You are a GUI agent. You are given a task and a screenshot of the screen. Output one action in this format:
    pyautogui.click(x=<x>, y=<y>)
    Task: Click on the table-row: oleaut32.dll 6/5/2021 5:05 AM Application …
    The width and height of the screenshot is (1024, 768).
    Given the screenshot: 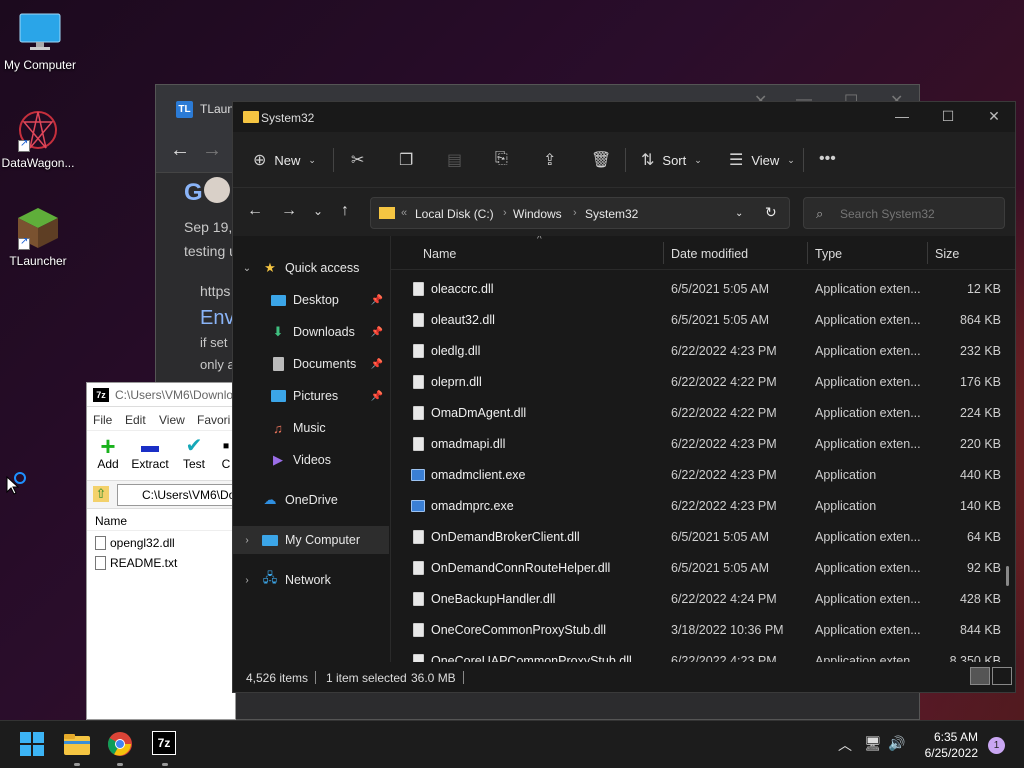 What is the action you would take?
    pyautogui.click(x=703, y=320)
    